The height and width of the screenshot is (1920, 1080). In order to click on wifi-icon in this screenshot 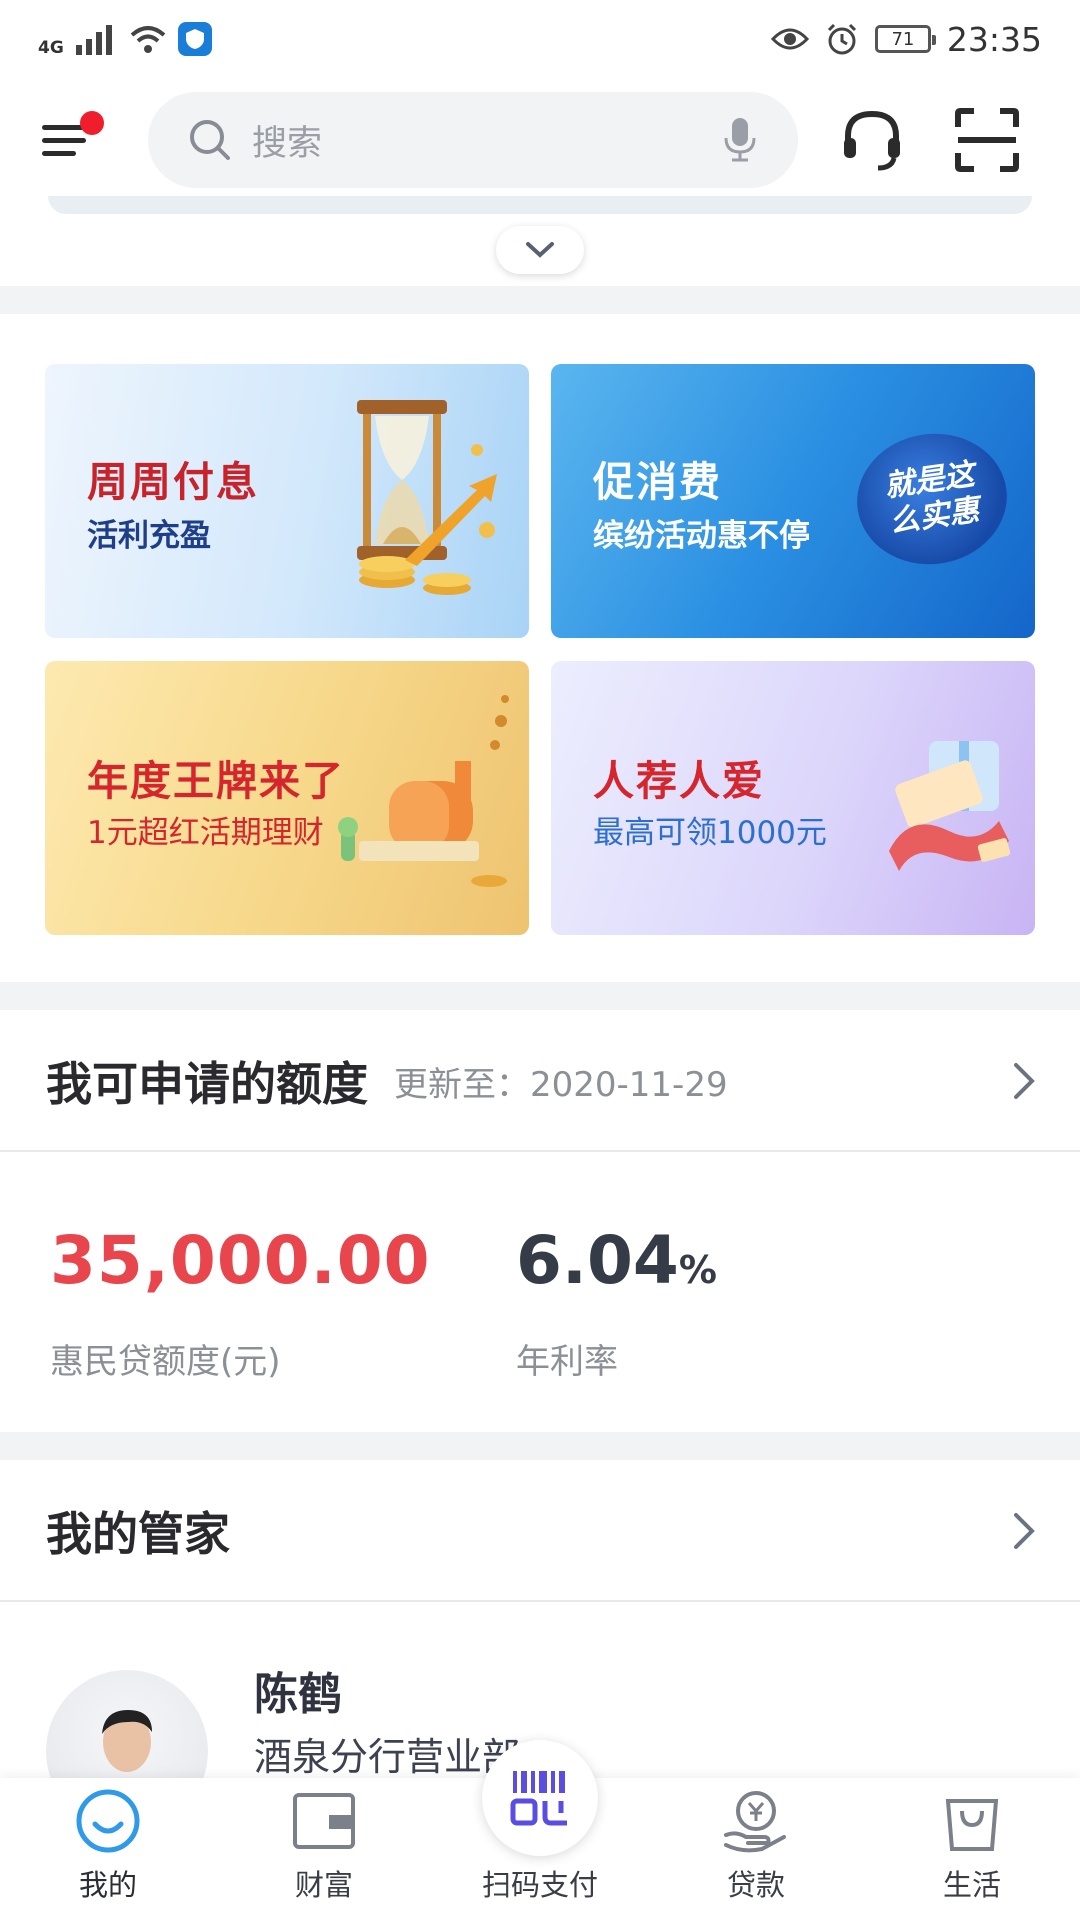, I will do `click(148, 39)`.